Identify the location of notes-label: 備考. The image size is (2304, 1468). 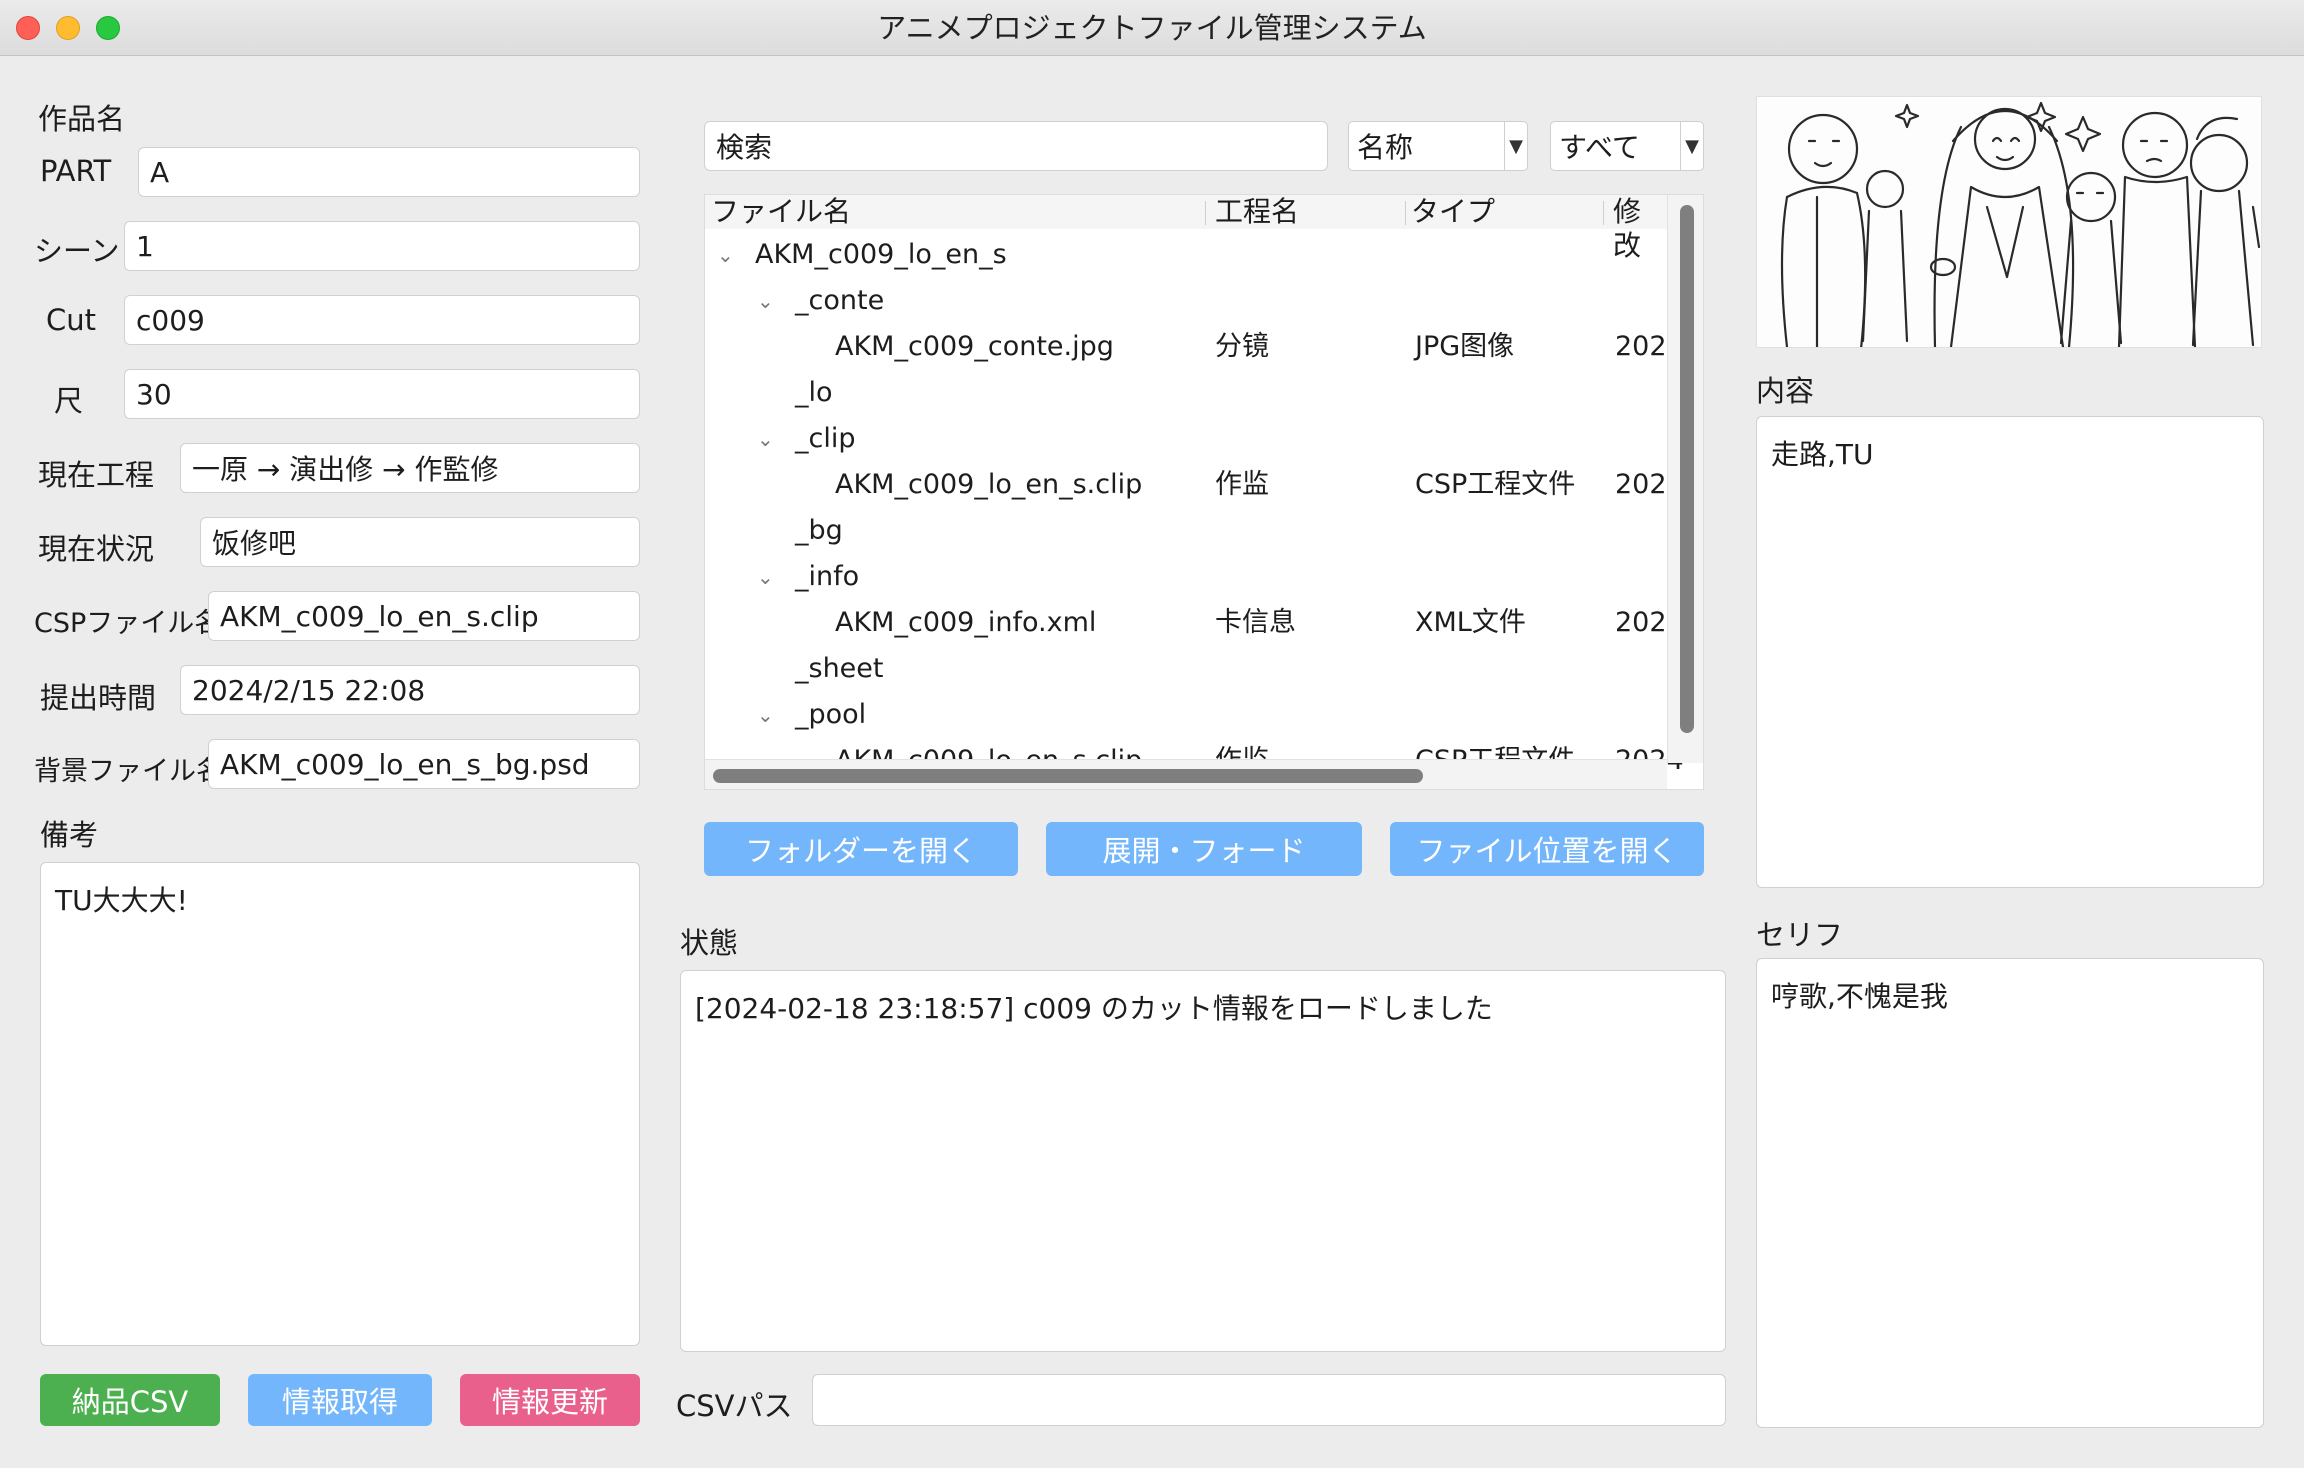
(69, 835).